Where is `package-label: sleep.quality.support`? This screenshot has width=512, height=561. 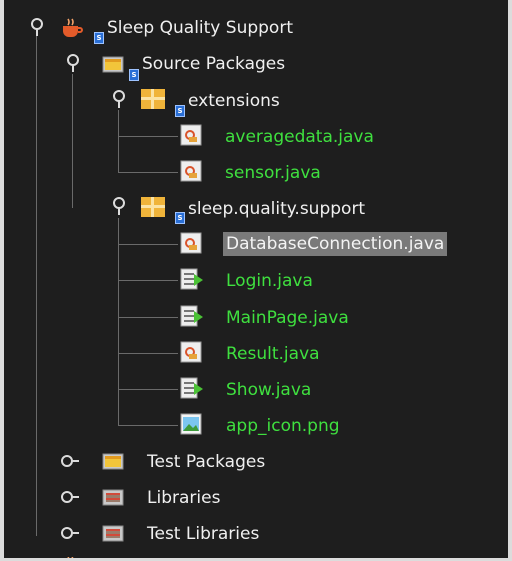
package-label: sleep.quality.support is located at coordinates (276, 209).